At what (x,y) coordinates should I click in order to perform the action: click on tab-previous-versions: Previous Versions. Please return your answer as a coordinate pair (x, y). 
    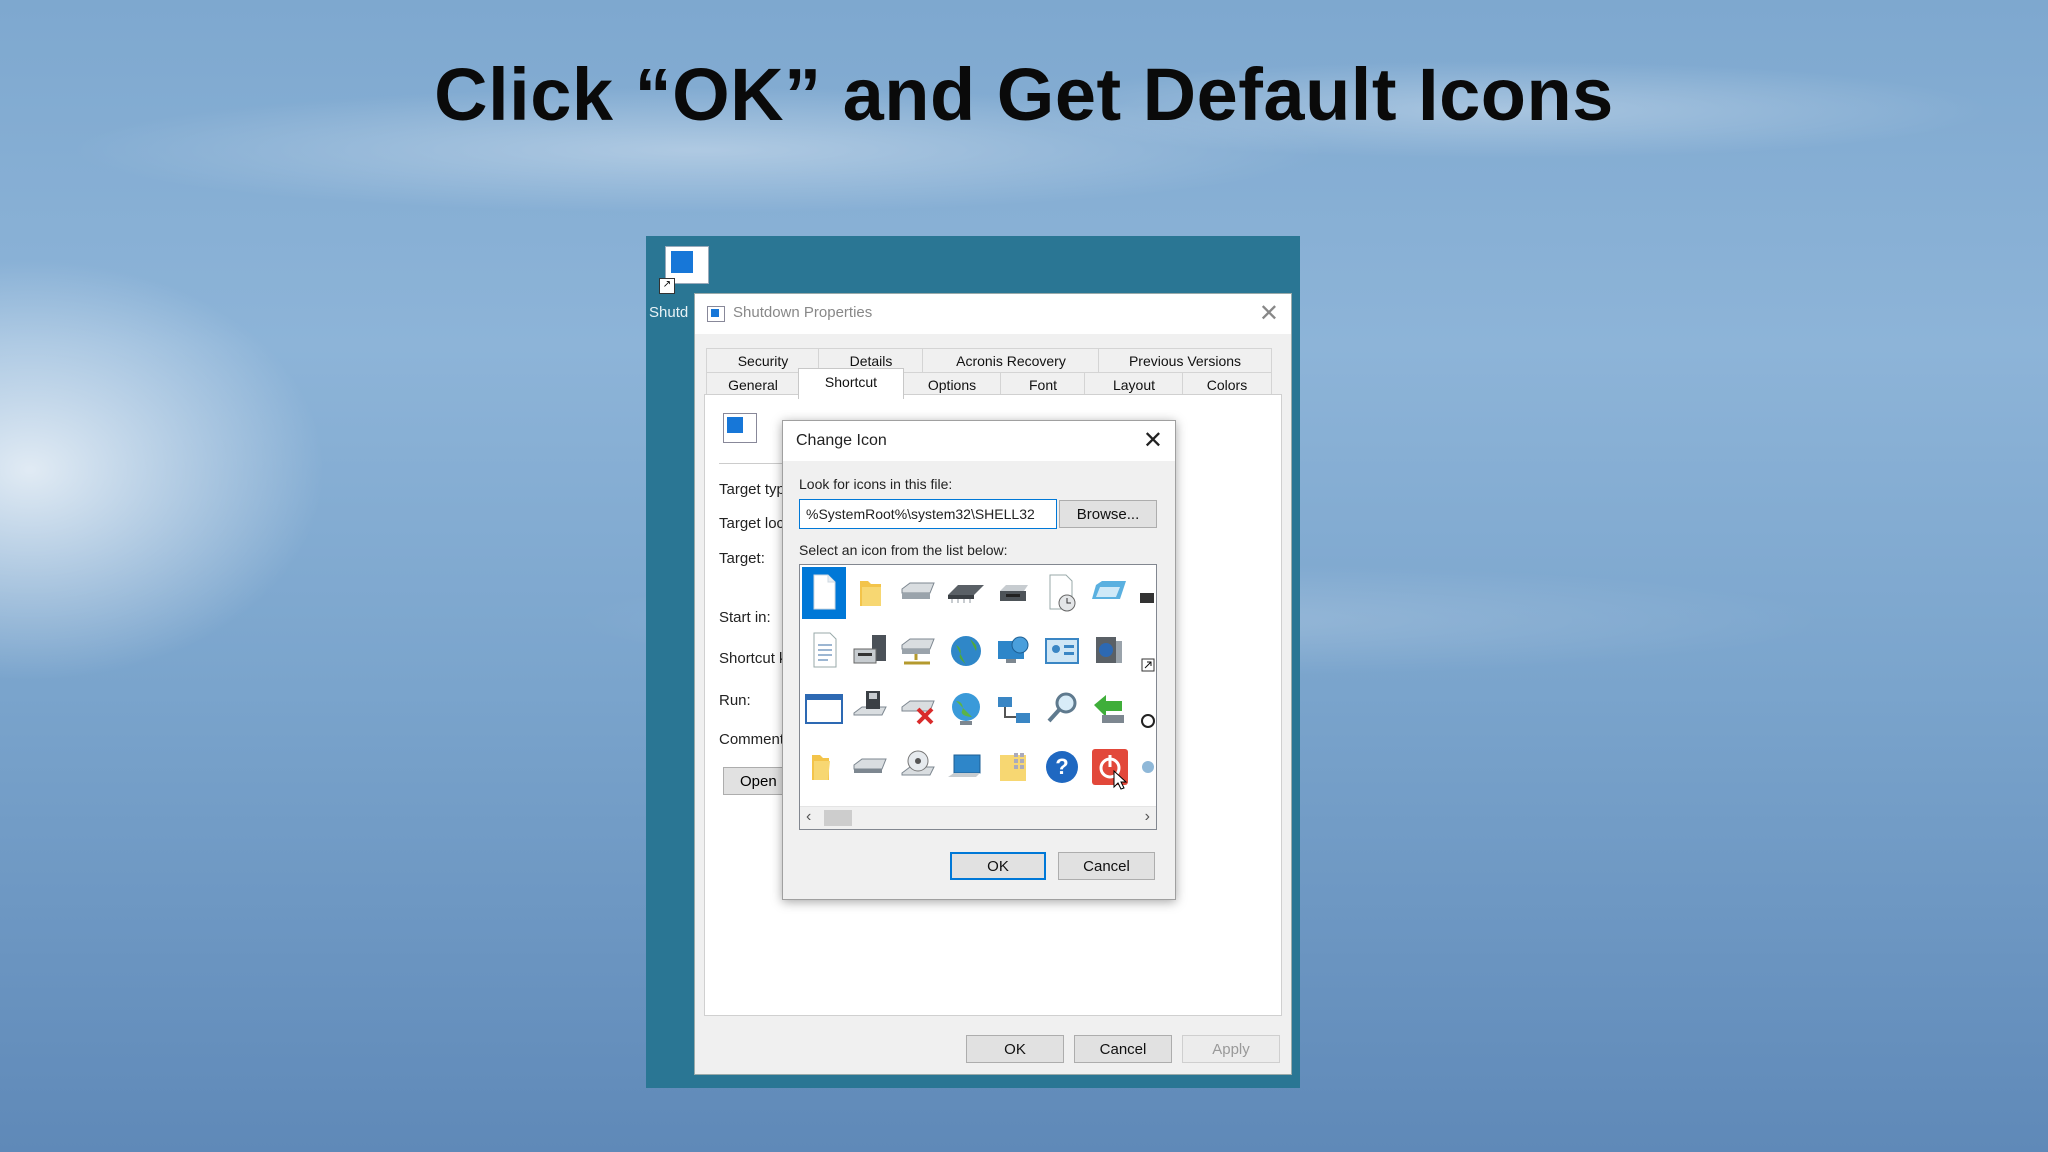
    Looking at the image, I should click on (1185, 360).